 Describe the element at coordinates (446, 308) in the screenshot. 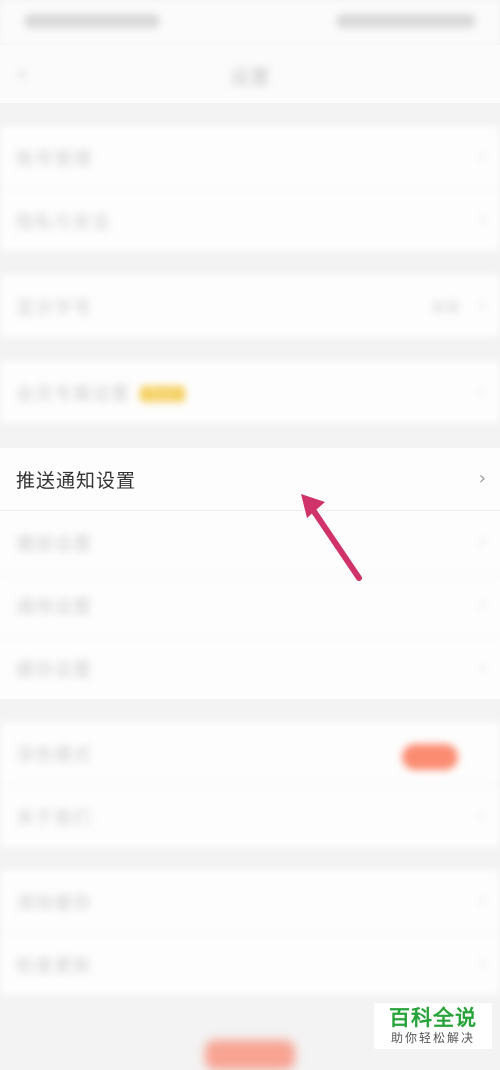

I see `settings-item-value: 标准` at that location.